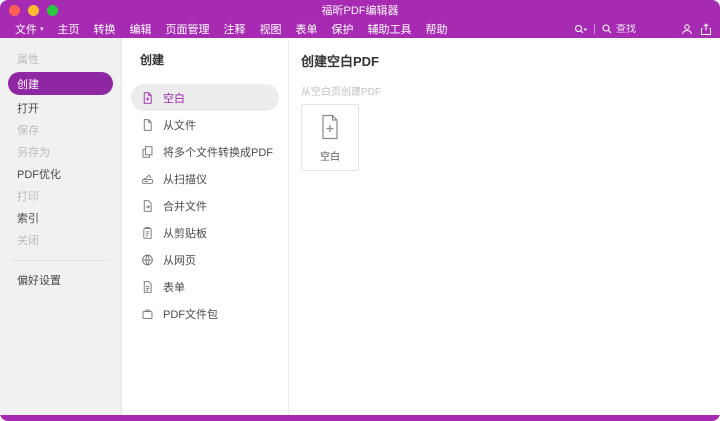  I want to click on sidebar-item-preferences: 偏好设置, so click(60, 280).